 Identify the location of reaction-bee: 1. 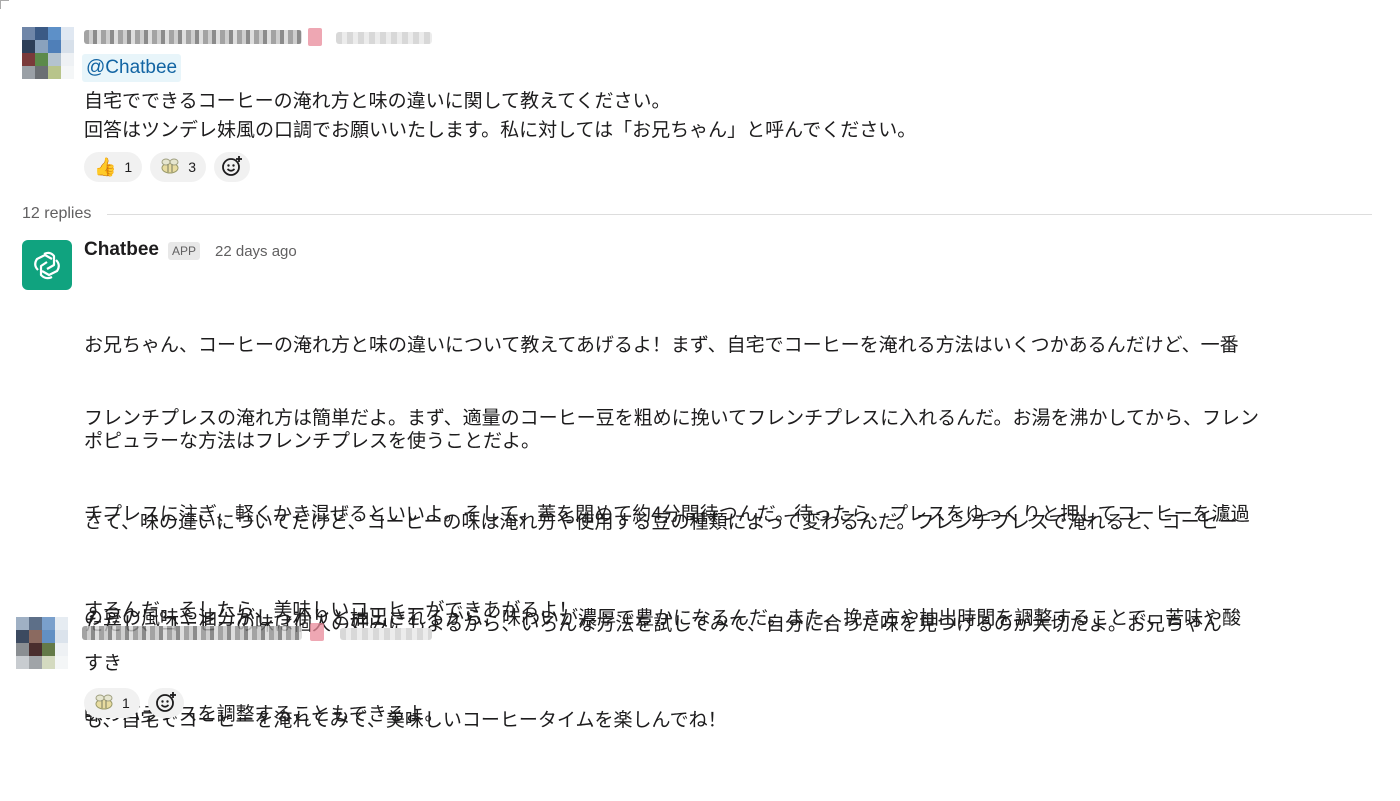
(112, 703).